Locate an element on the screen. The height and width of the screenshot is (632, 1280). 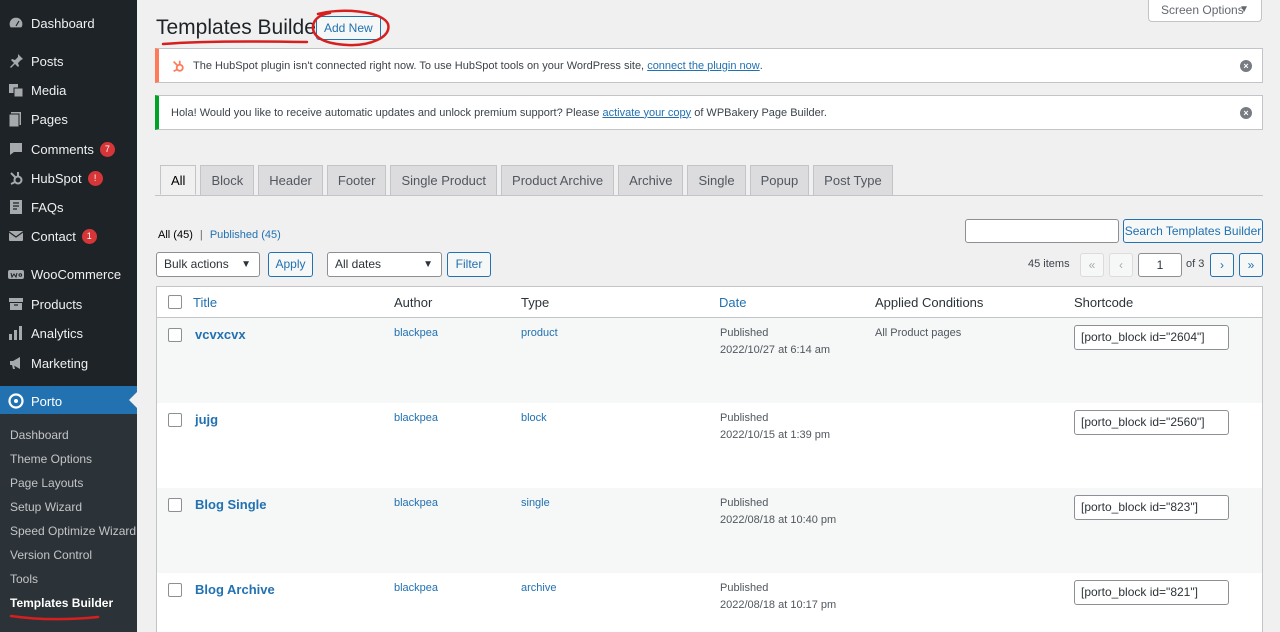
sidebar-item-porto: Porto is located at coordinates (68, 401).